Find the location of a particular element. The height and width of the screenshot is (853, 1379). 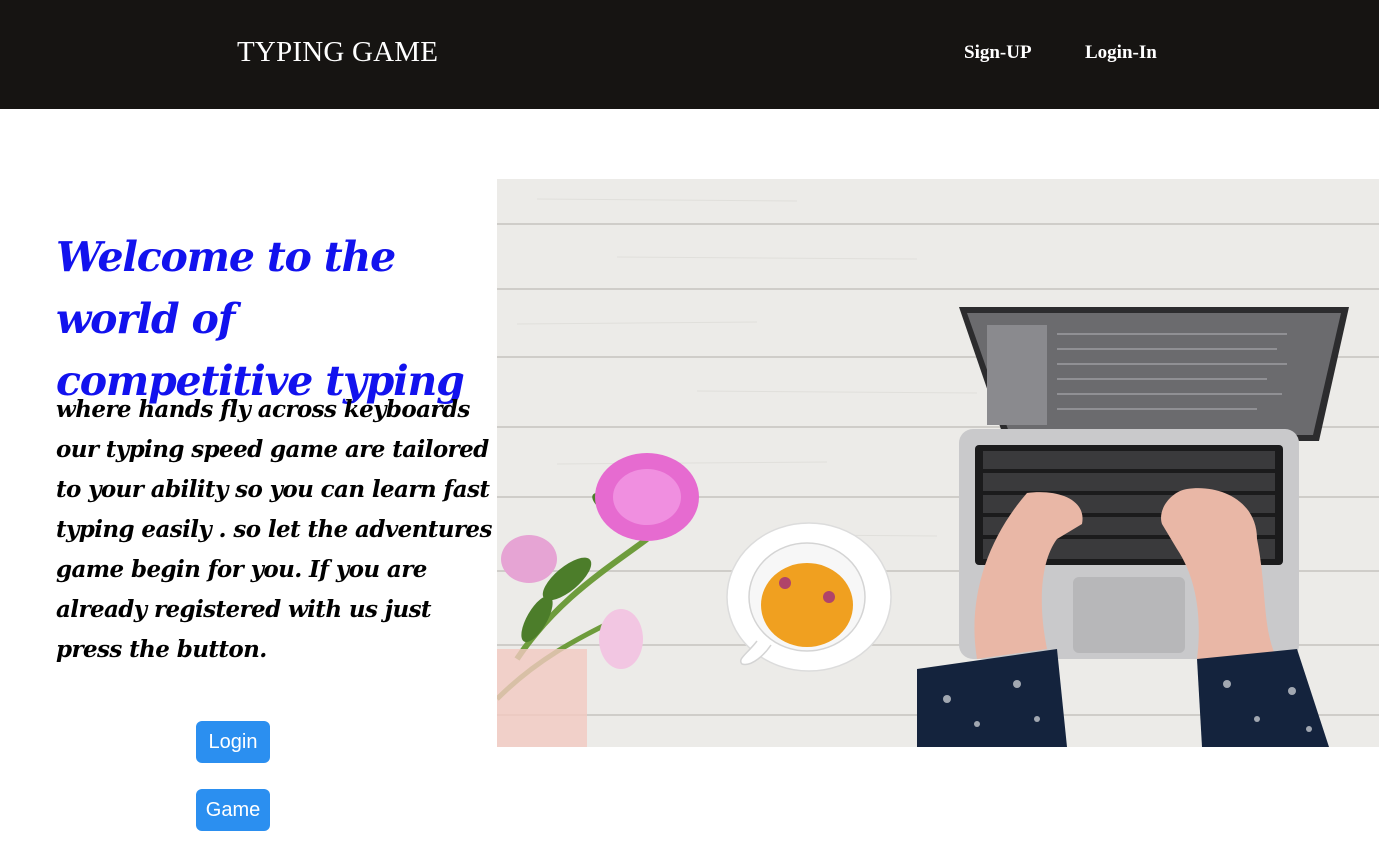

top-navbar: TYPING GAME Sign-UP Login-In is located at coordinates (689, 54).